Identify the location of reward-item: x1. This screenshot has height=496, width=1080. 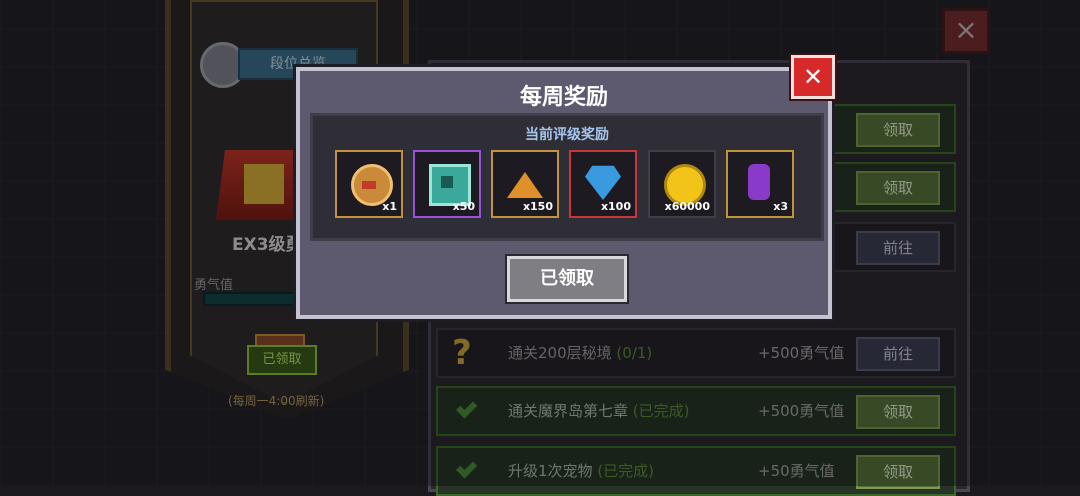
(369, 184).